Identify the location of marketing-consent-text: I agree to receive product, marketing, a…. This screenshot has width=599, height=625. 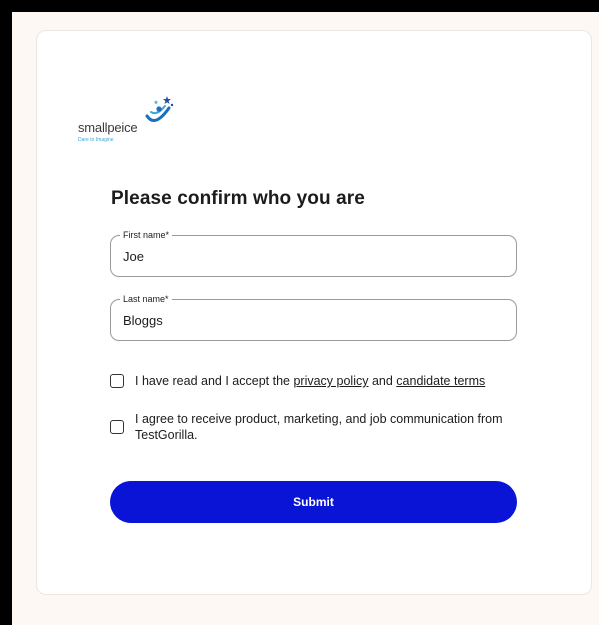
(319, 427).